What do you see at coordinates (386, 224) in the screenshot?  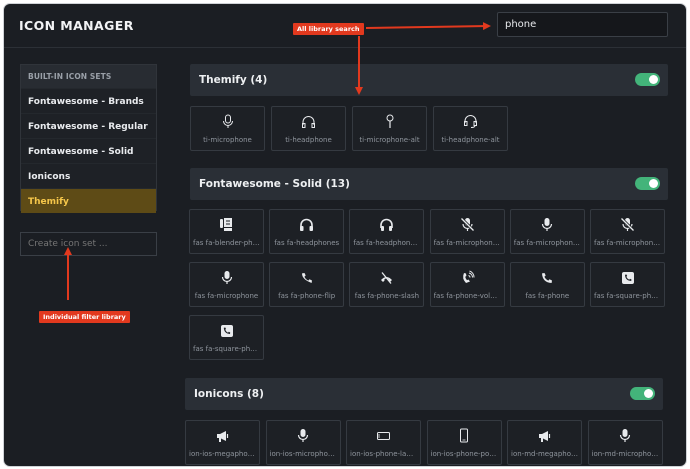 I see `headphones-alt-icon` at bounding box center [386, 224].